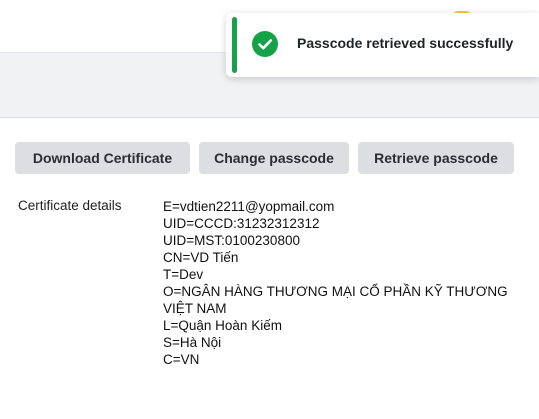 This screenshot has width=539, height=419. Describe the element at coordinates (405, 43) in the screenshot. I see `toast-message: Passcode retrieved successfully` at that location.